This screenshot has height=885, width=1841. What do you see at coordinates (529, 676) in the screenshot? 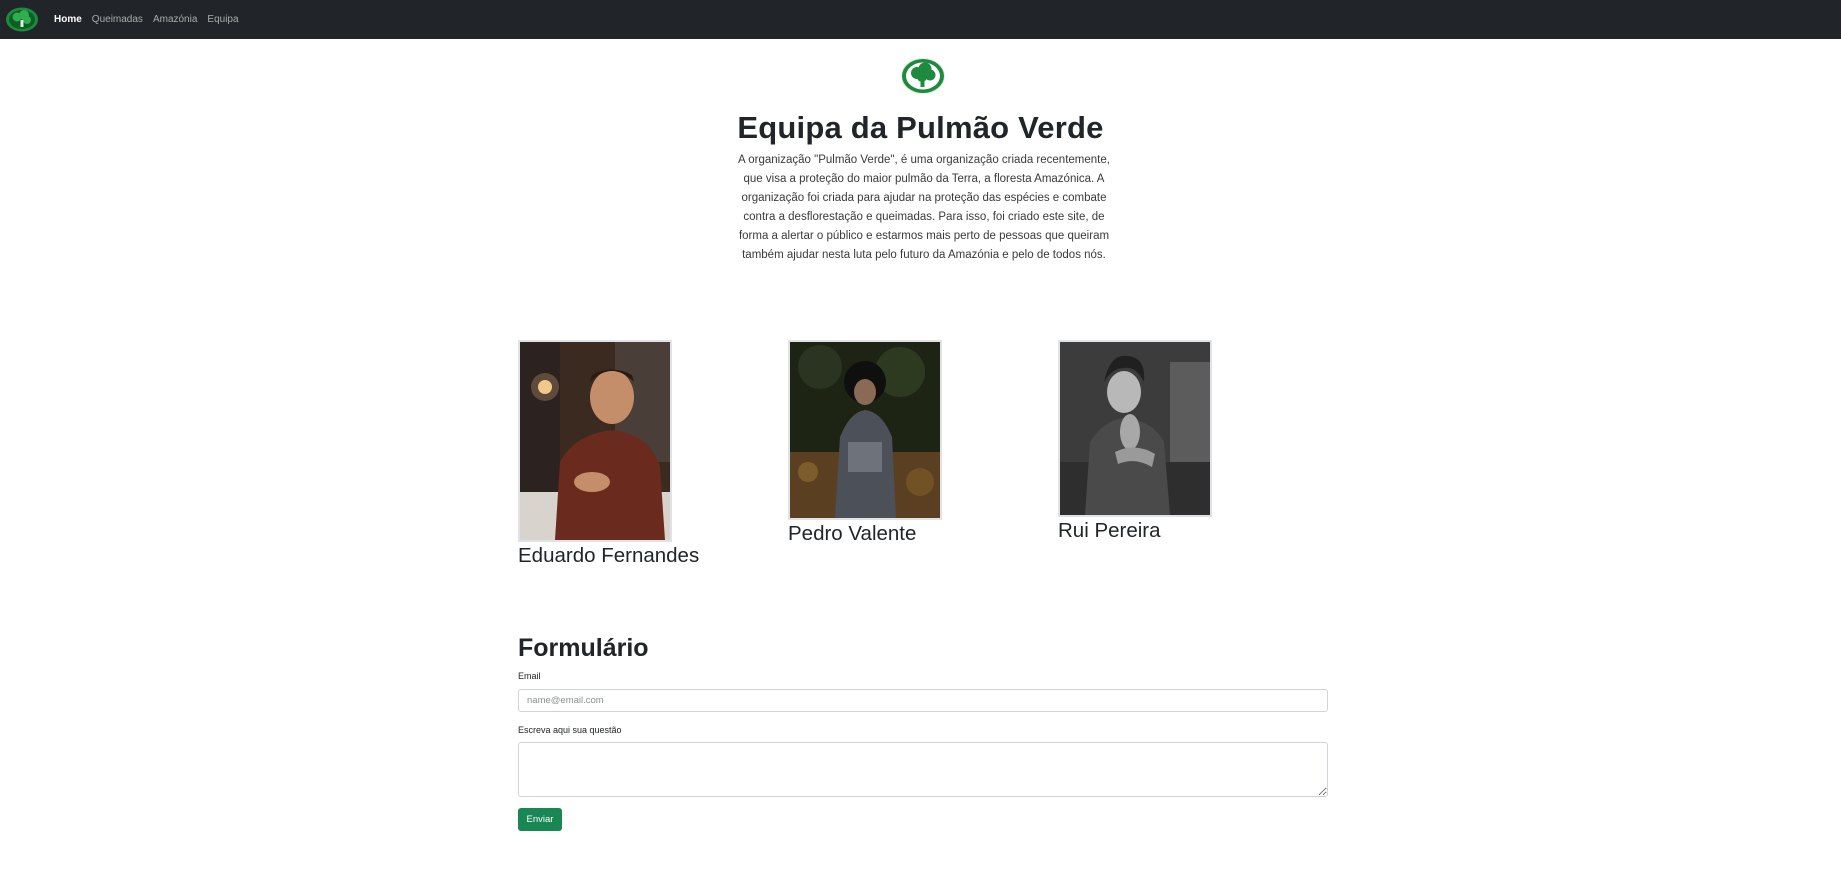
I see `email-label: Email` at bounding box center [529, 676].